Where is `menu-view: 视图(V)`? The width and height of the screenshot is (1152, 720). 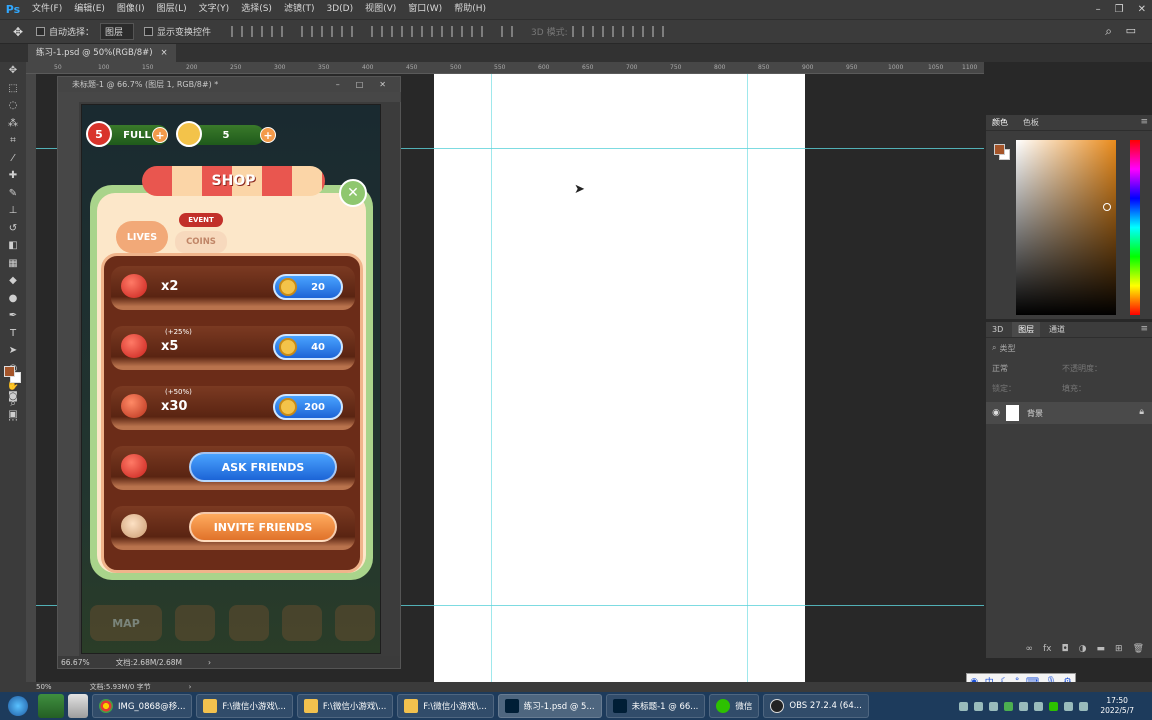 menu-view: 视图(V) is located at coordinates (380, 9).